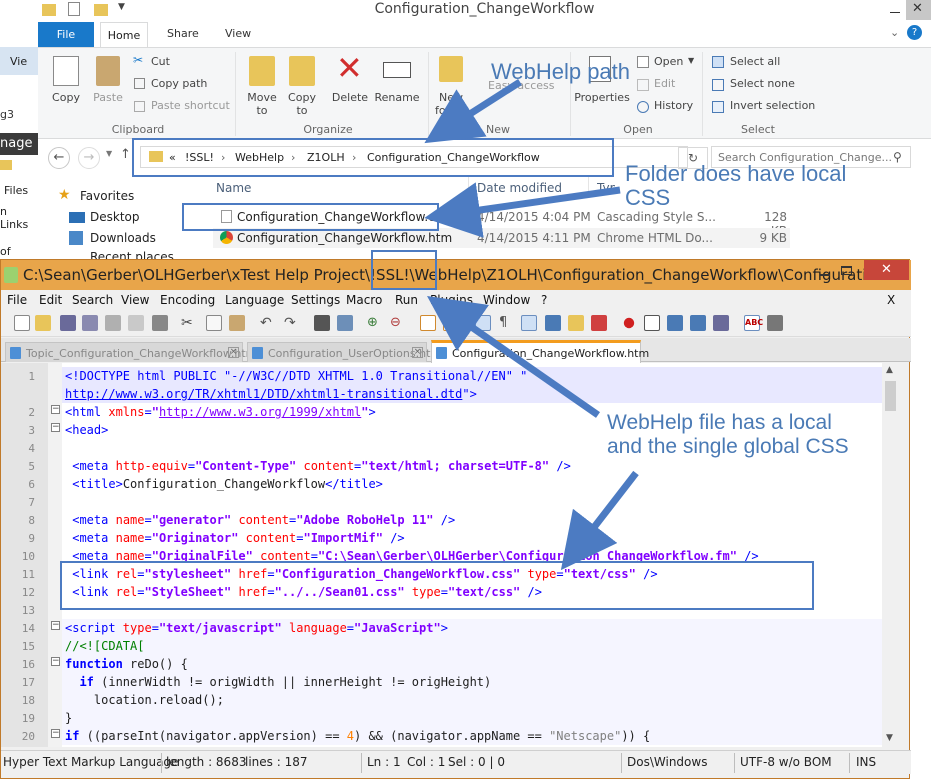 The width and height of the screenshot is (931, 779). Describe the element at coordinates (522, 210) in the screenshot. I see `arrow-to-css-file` at that location.